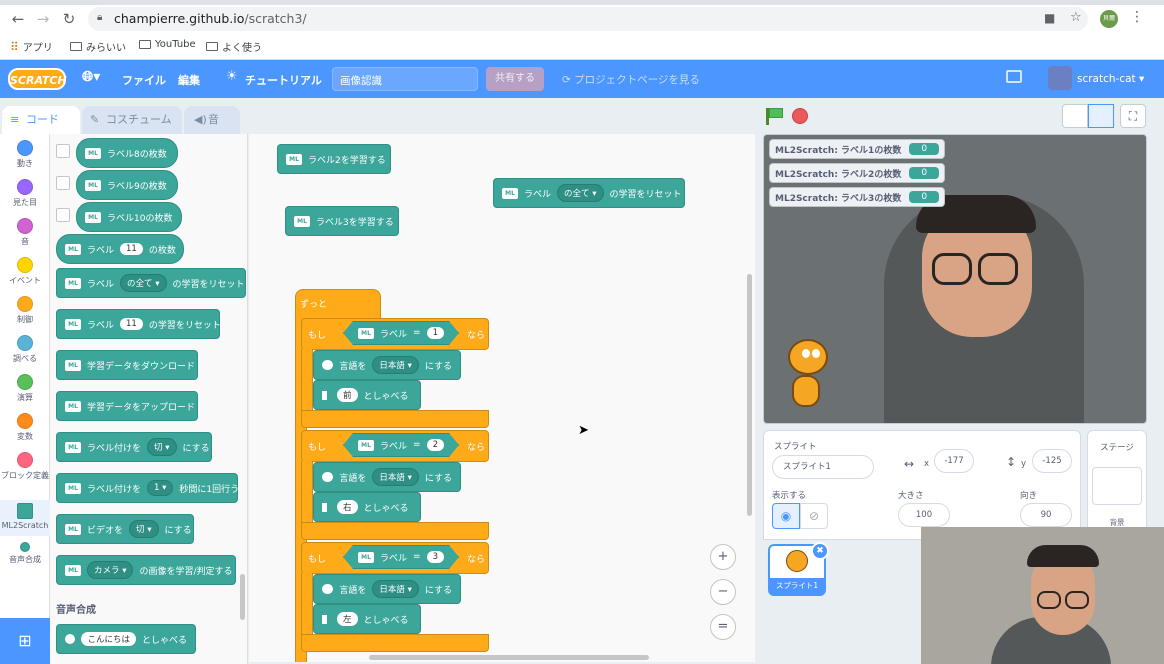 This screenshot has height=664, width=1164. Describe the element at coordinates (786, 516) in the screenshot. I see `show-eye-icon: ◉` at that location.